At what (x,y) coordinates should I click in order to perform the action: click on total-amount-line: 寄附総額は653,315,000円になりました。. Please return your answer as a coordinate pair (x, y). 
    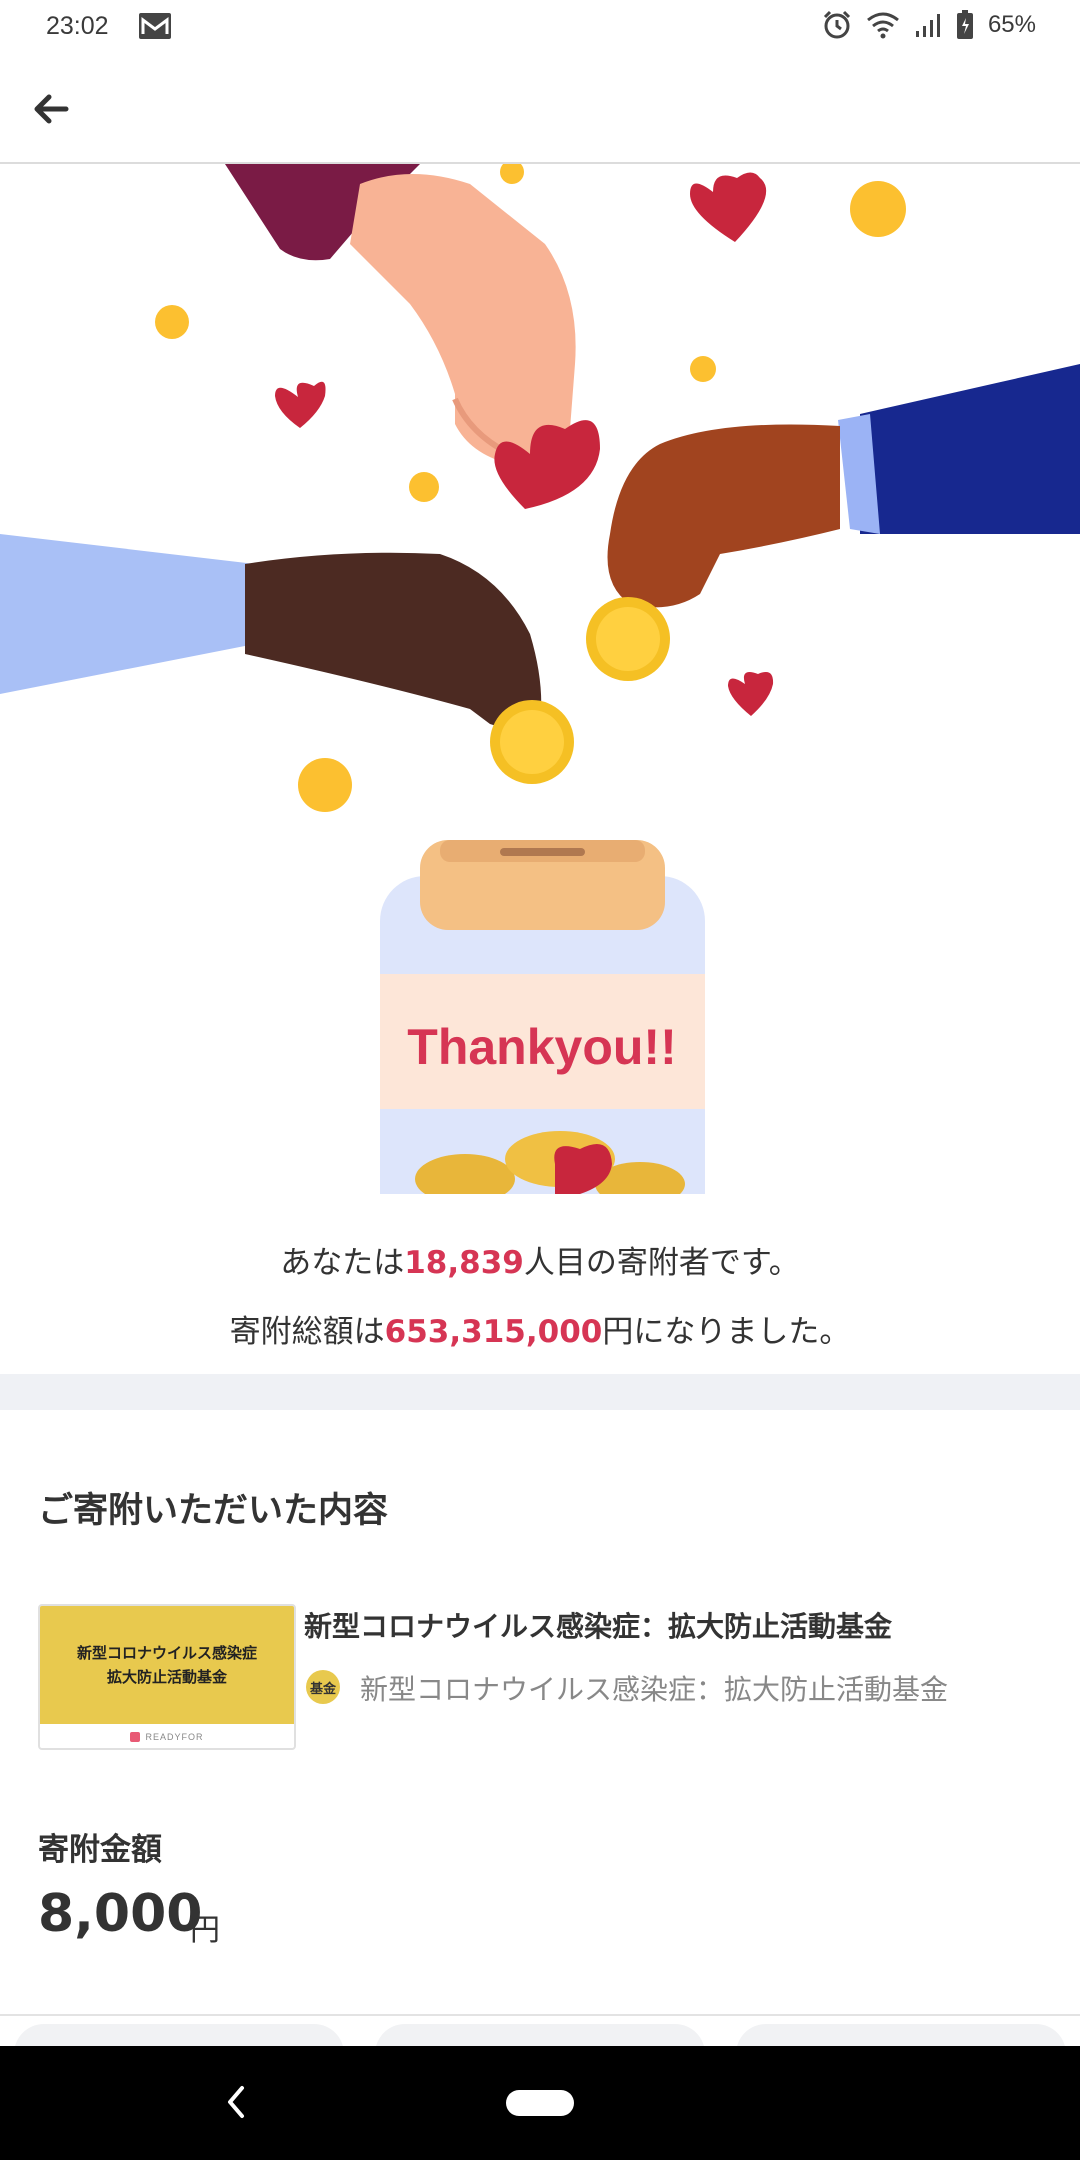
    Looking at the image, I should click on (540, 1332).